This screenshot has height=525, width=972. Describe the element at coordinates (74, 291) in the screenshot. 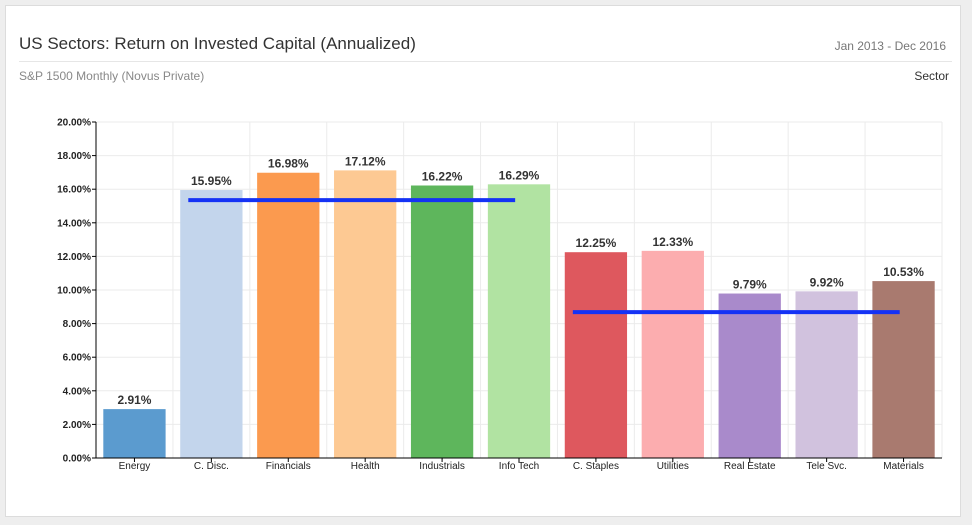

I see `y-tick-label: 10.00%` at that location.